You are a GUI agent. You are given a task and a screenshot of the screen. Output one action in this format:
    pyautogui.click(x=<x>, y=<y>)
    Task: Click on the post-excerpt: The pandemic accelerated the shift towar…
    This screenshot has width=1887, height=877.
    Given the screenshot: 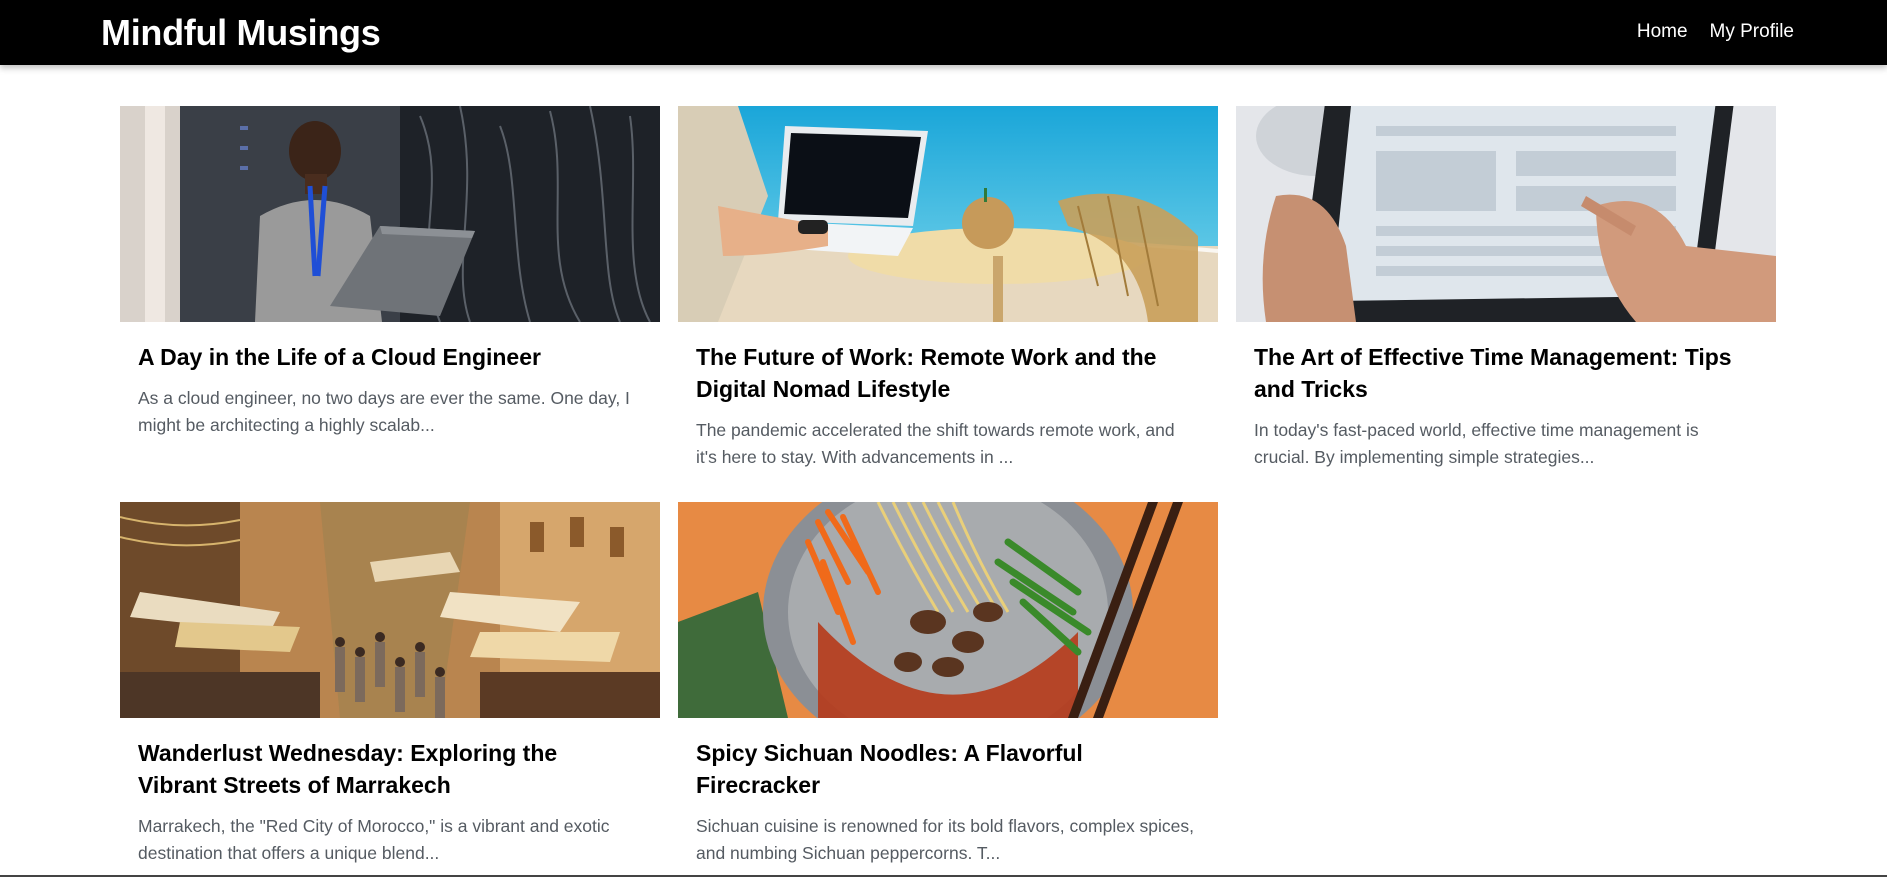 What is the action you would take?
    pyautogui.click(x=935, y=443)
    